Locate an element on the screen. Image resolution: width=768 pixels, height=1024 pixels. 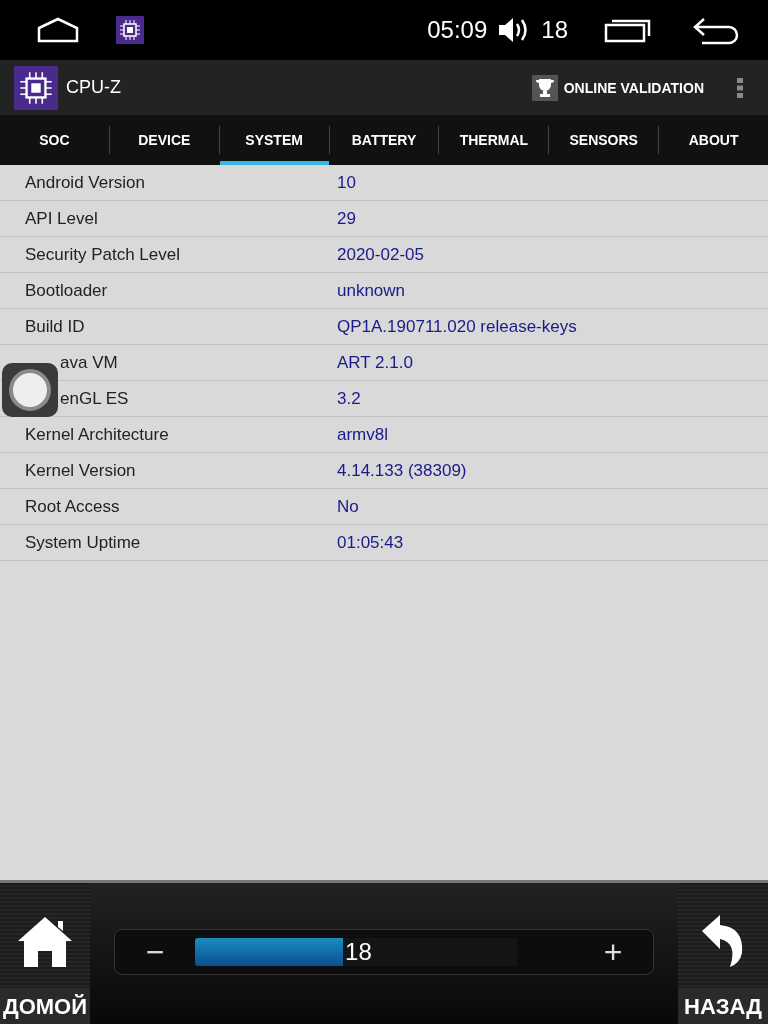
app-title: CPU-Z is located at coordinates (93, 87).